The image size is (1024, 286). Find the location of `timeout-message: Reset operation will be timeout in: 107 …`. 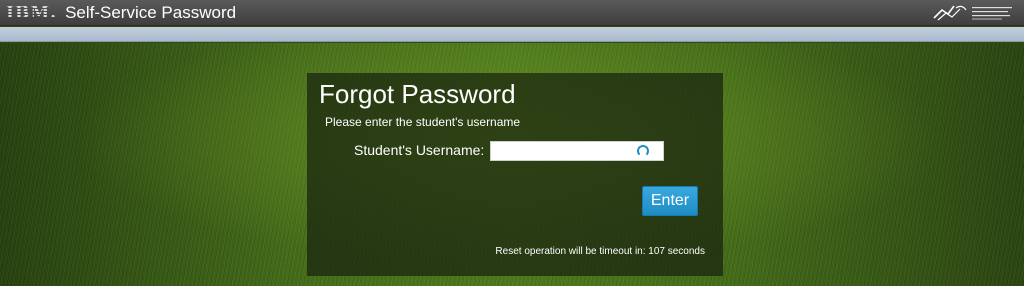

timeout-message: Reset operation will be timeout in: 107 … is located at coordinates (600, 251).